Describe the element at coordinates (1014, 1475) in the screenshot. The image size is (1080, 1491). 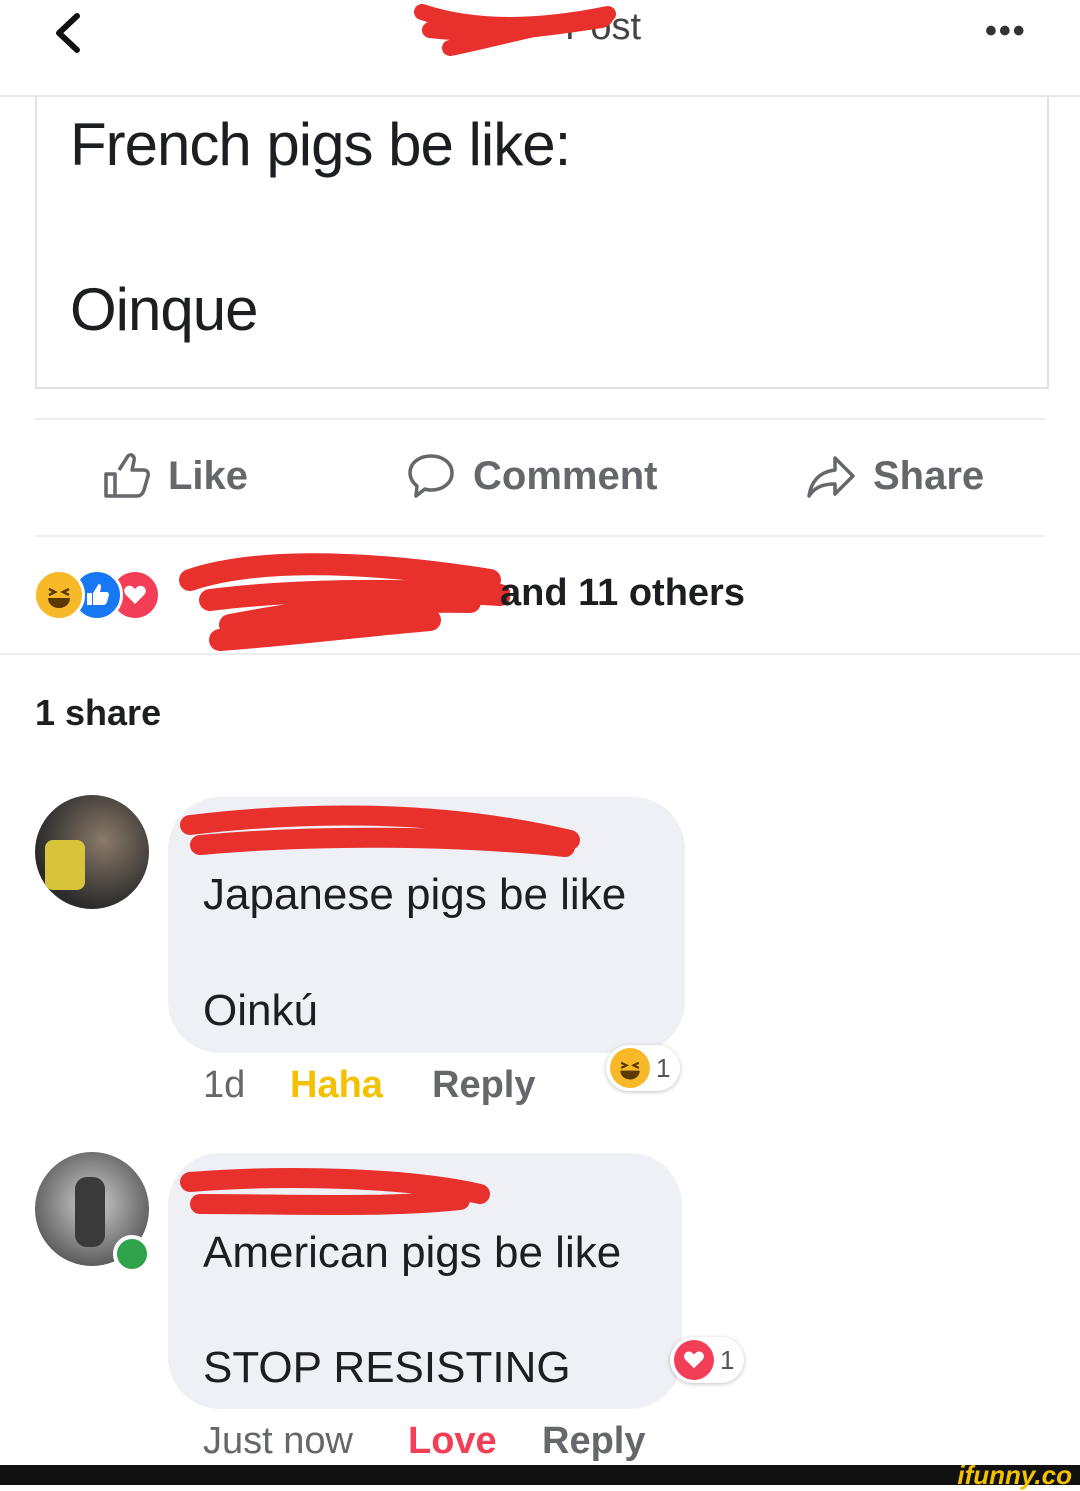
I see `watermark: ifunny.co` at that location.